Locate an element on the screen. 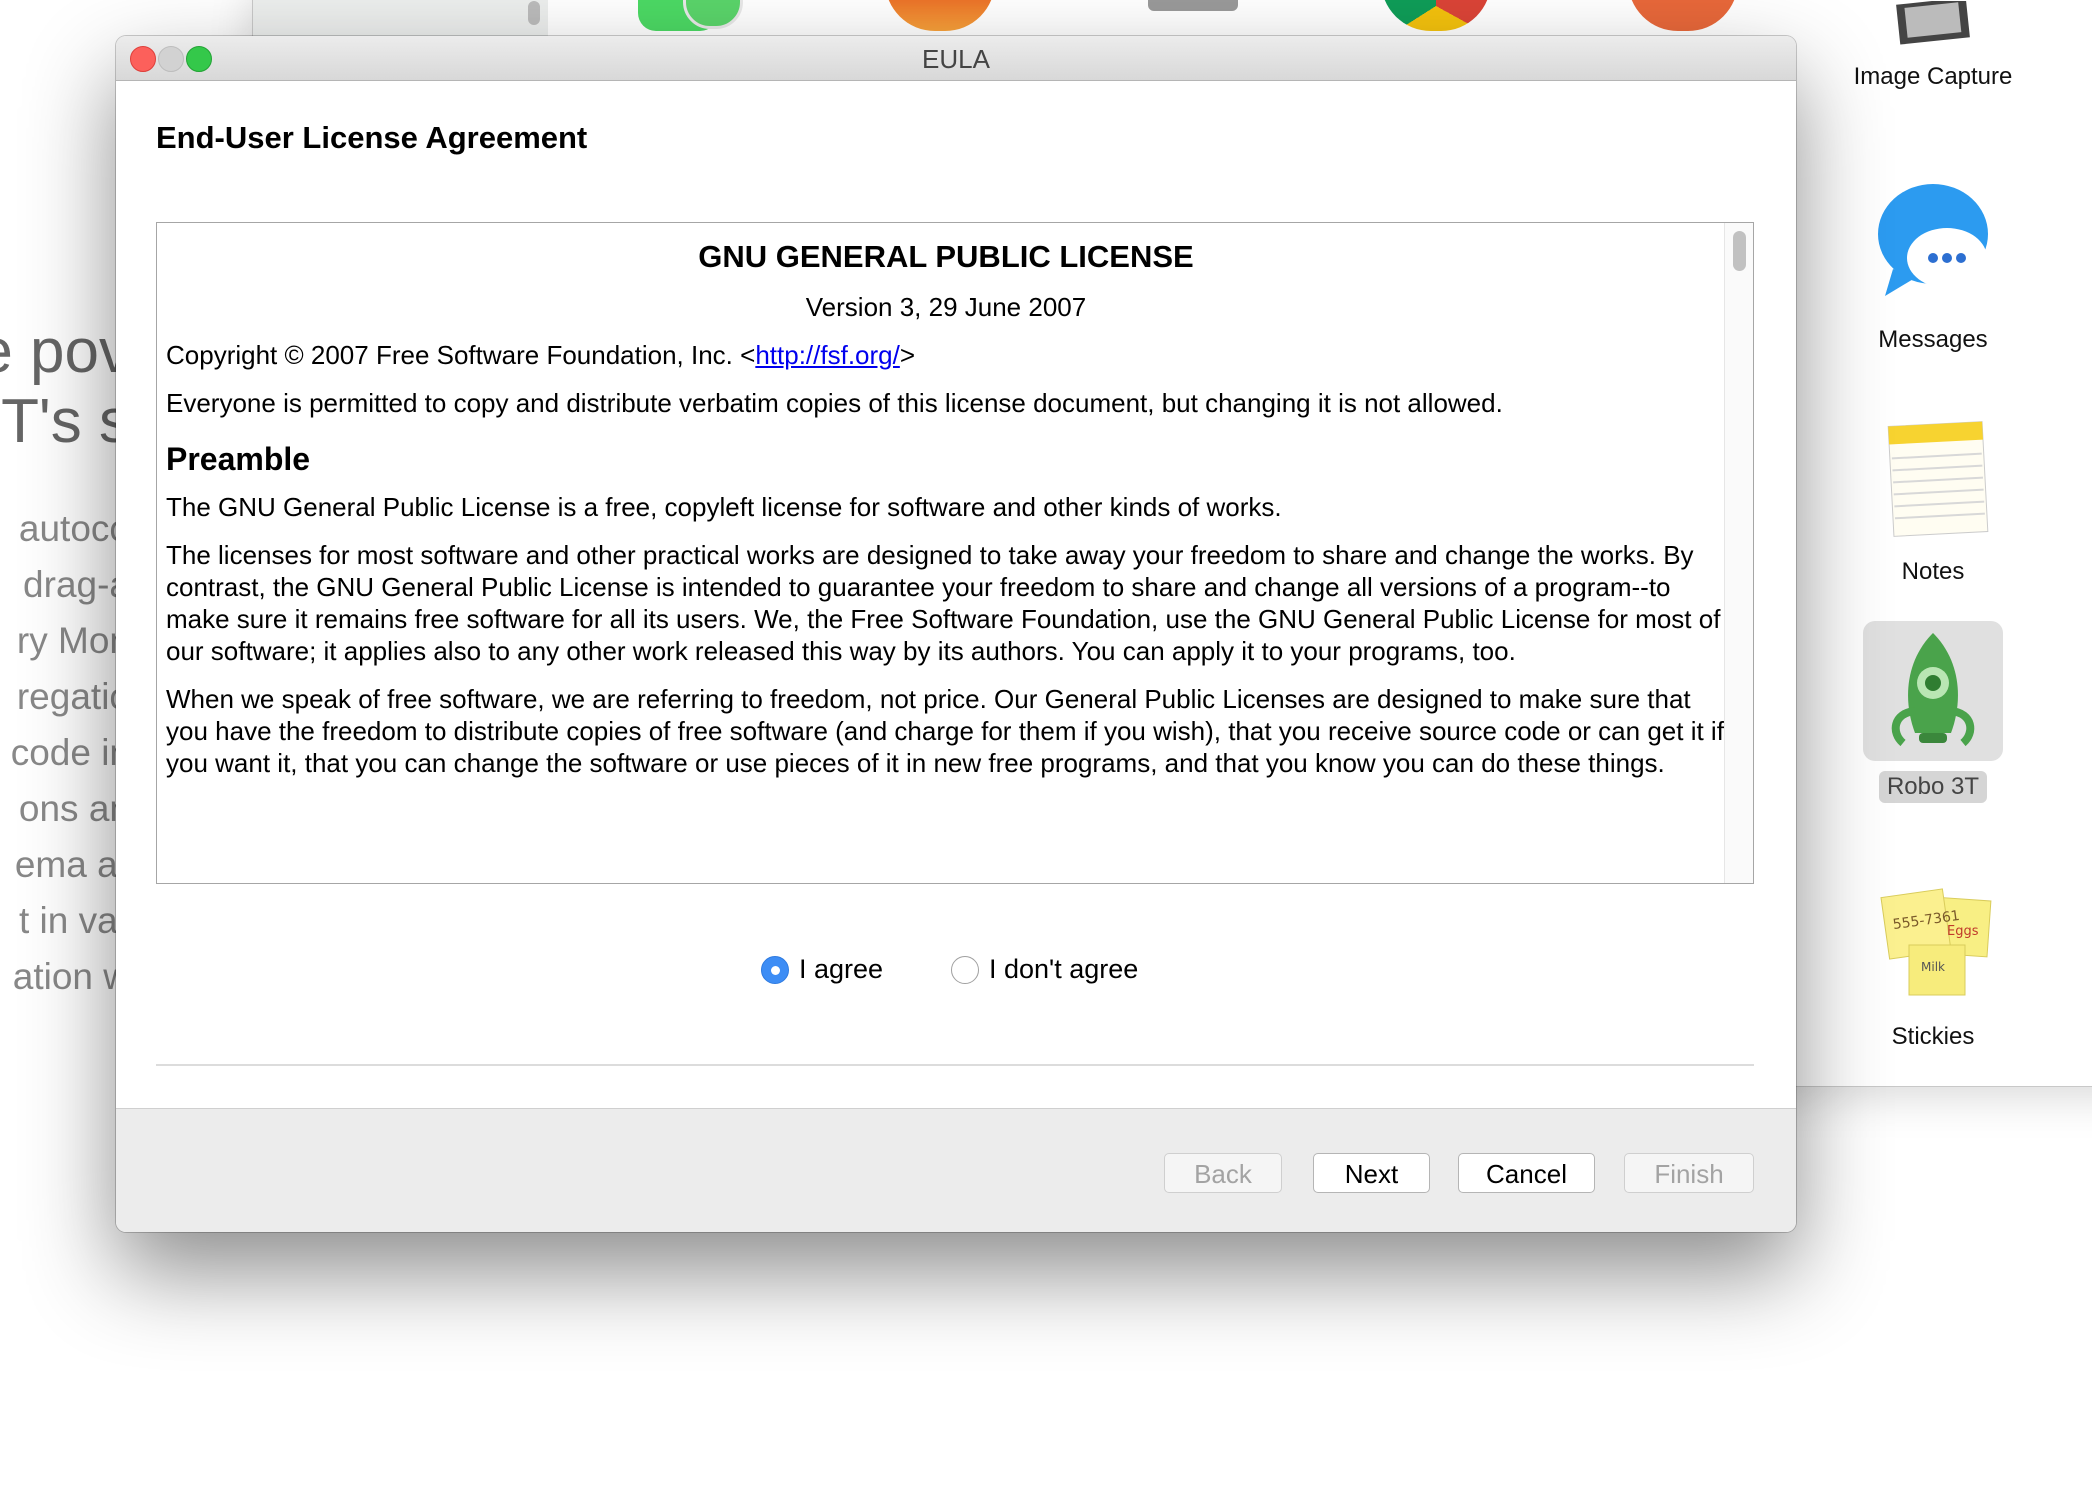 The width and height of the screenshot is (2092, 1488). app-messages: Messages is located at coordinates (1933, 265).